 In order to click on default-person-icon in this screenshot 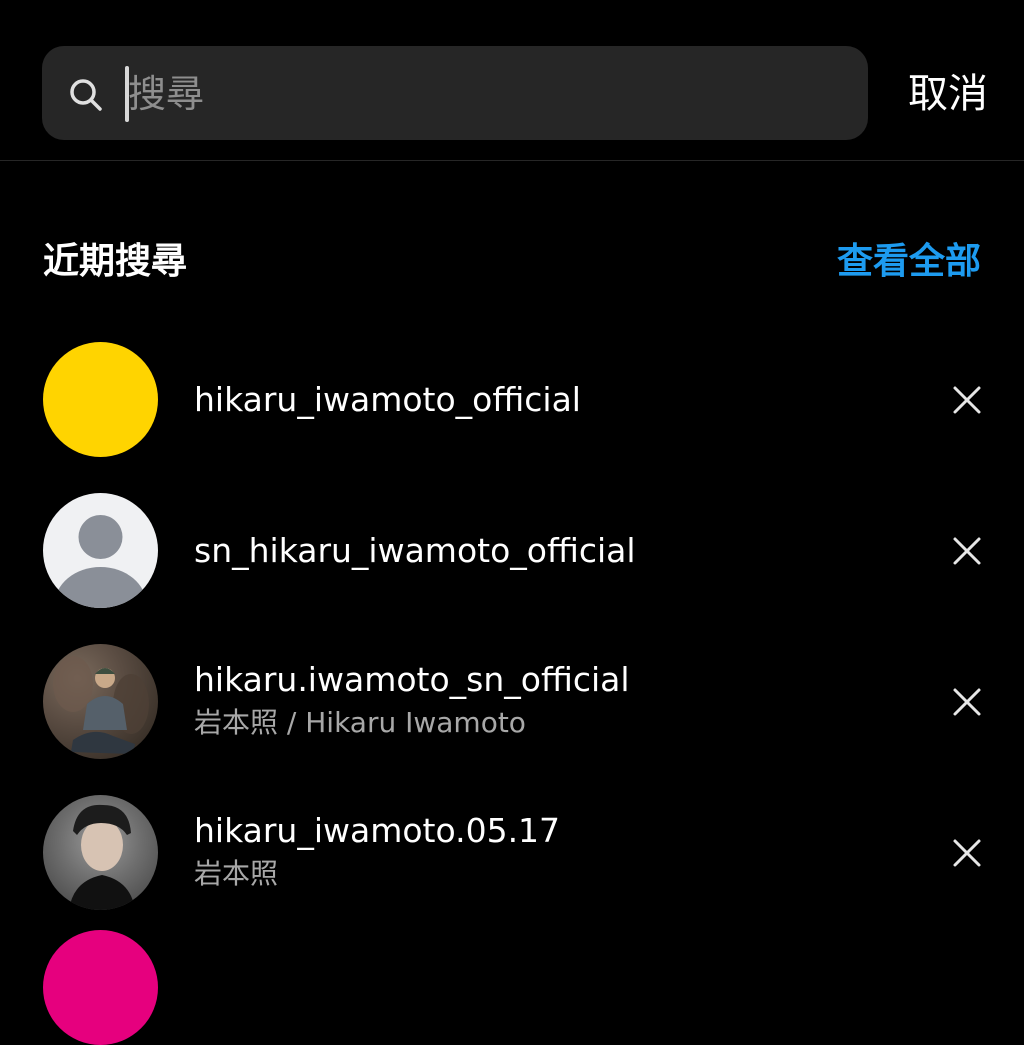, I will do `click(100, 561)`.